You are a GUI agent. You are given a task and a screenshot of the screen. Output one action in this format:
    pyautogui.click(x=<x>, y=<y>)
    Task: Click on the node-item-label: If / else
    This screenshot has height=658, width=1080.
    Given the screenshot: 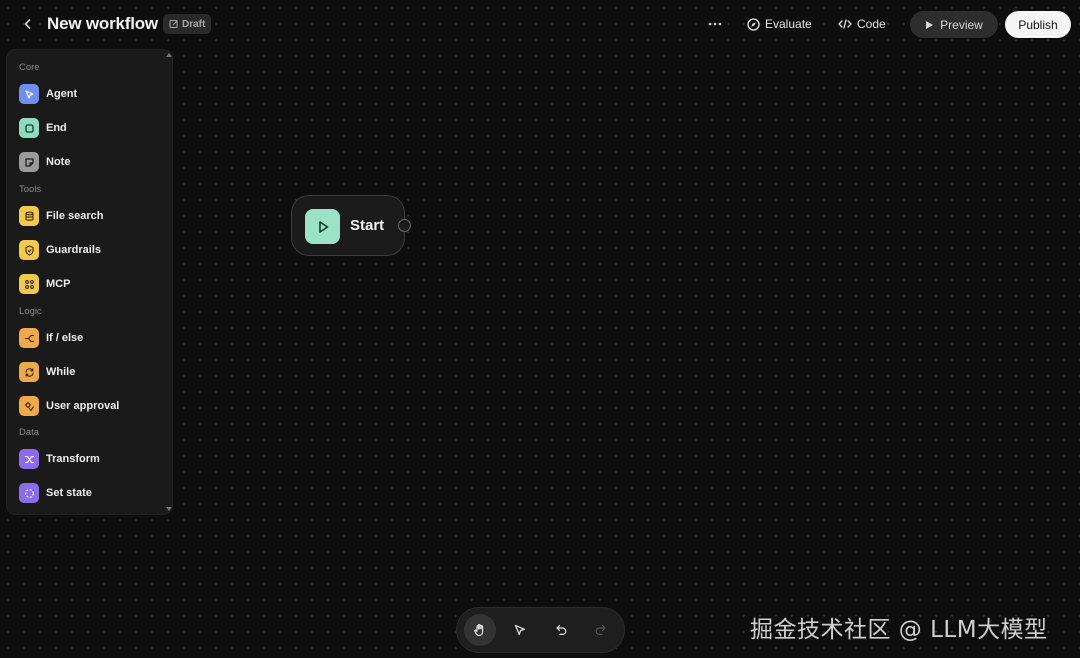 What is the action you would take?
    pyautogui.click(x=65, y=338)
    